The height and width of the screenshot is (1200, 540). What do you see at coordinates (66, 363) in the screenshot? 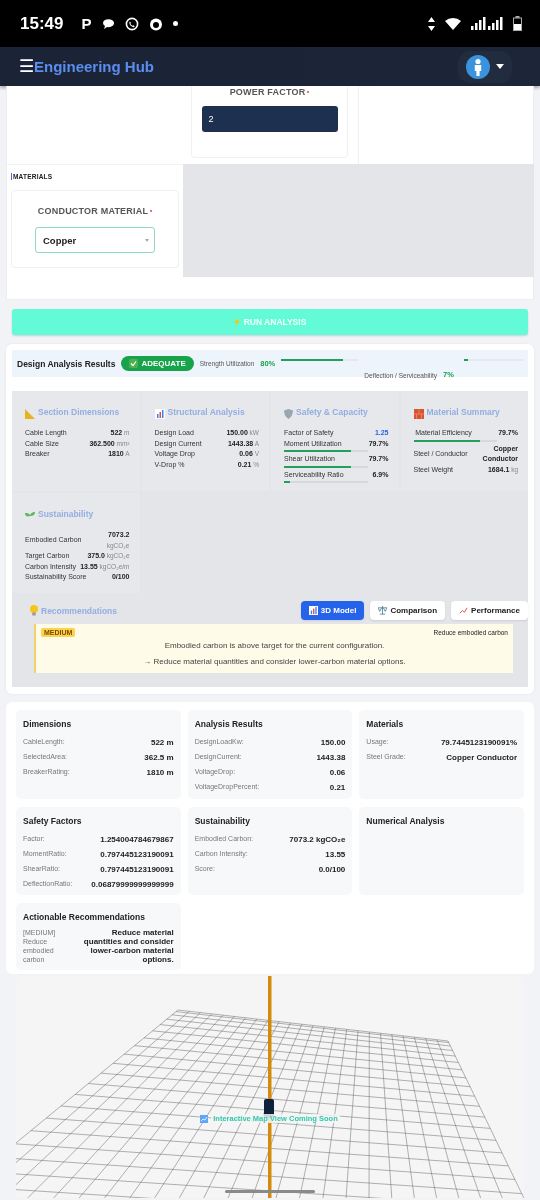
I see `results-title: Design Analysis Results` at bounding box center [66, 363].